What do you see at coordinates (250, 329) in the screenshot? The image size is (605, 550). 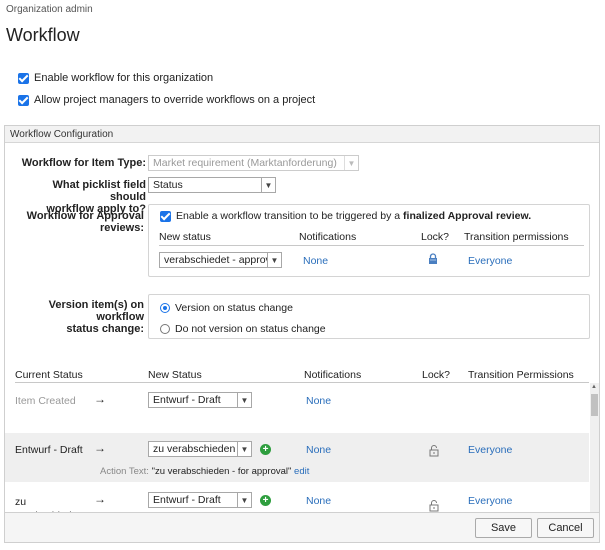 I see `version-off-label: Do not version on status change` at bounding box center [250, 329].